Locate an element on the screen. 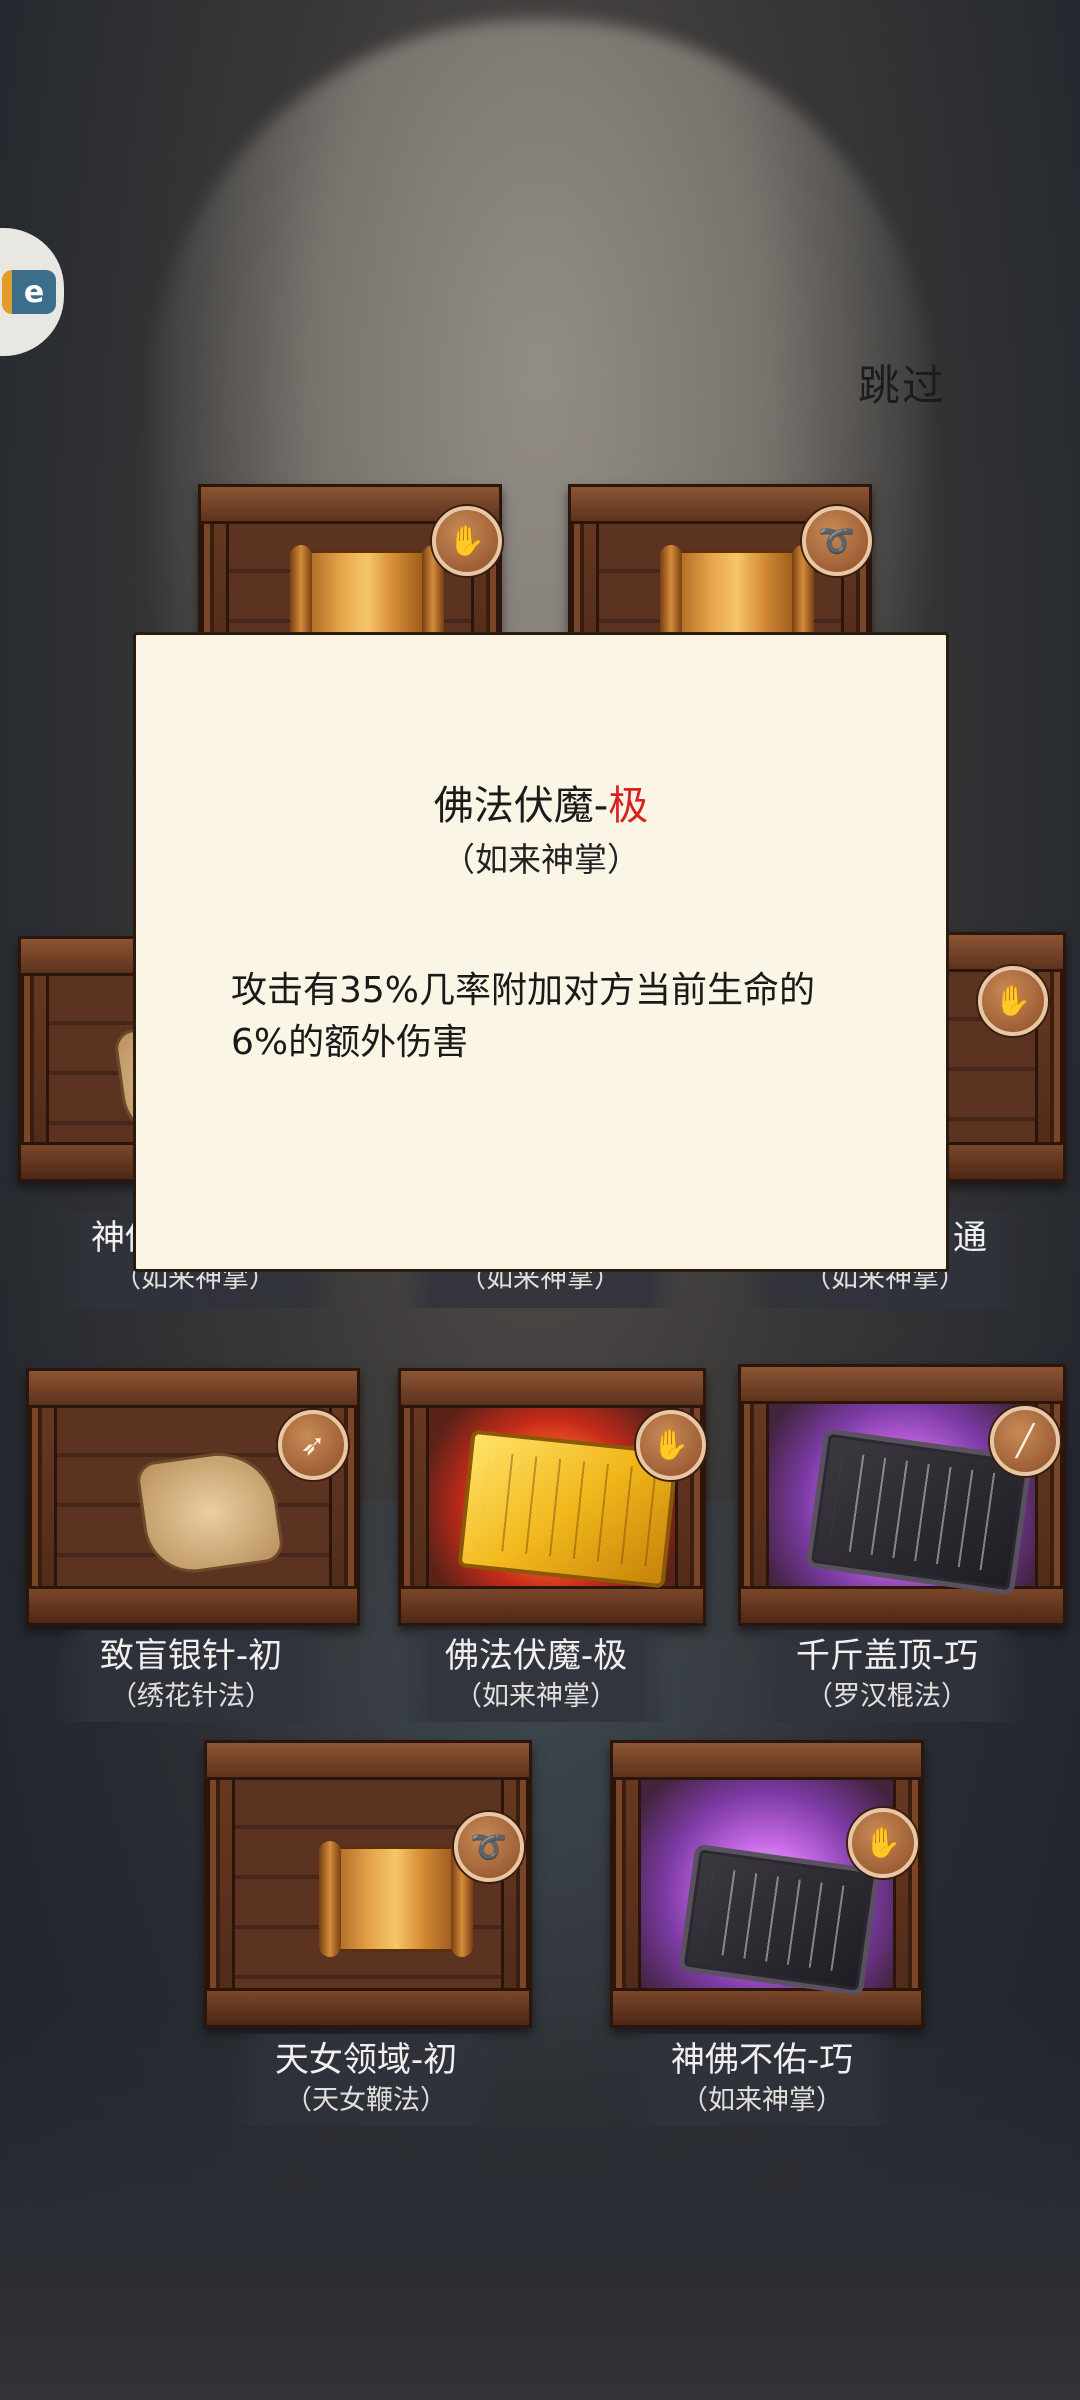  dart-icon: ➶ is located at coordinates (313, 1445).